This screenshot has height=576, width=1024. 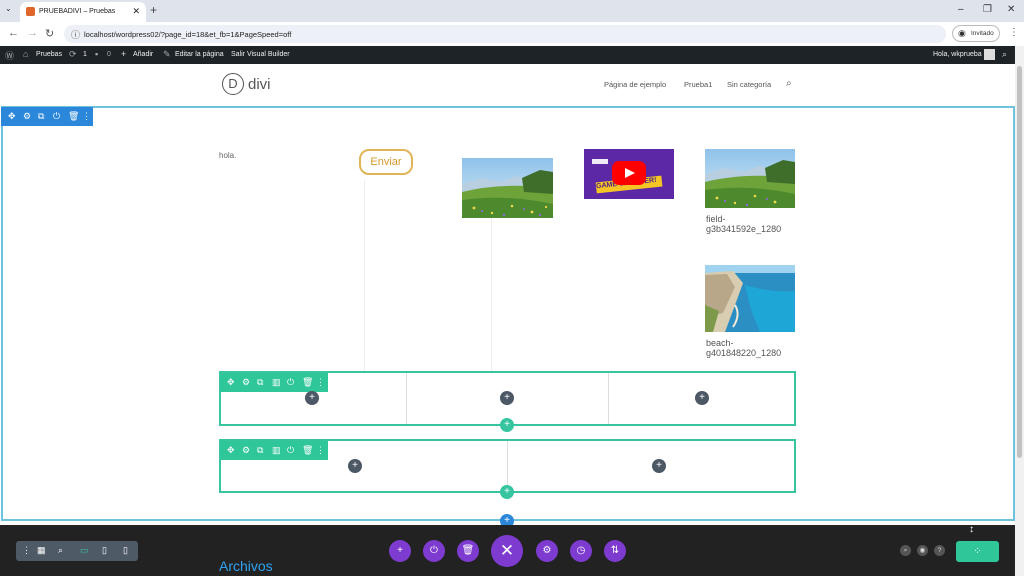 What do you see at coordinates (246, 566) in the screenshot?
I see `archivos-widget-title: Archivos` at bounding box center [246, 566].